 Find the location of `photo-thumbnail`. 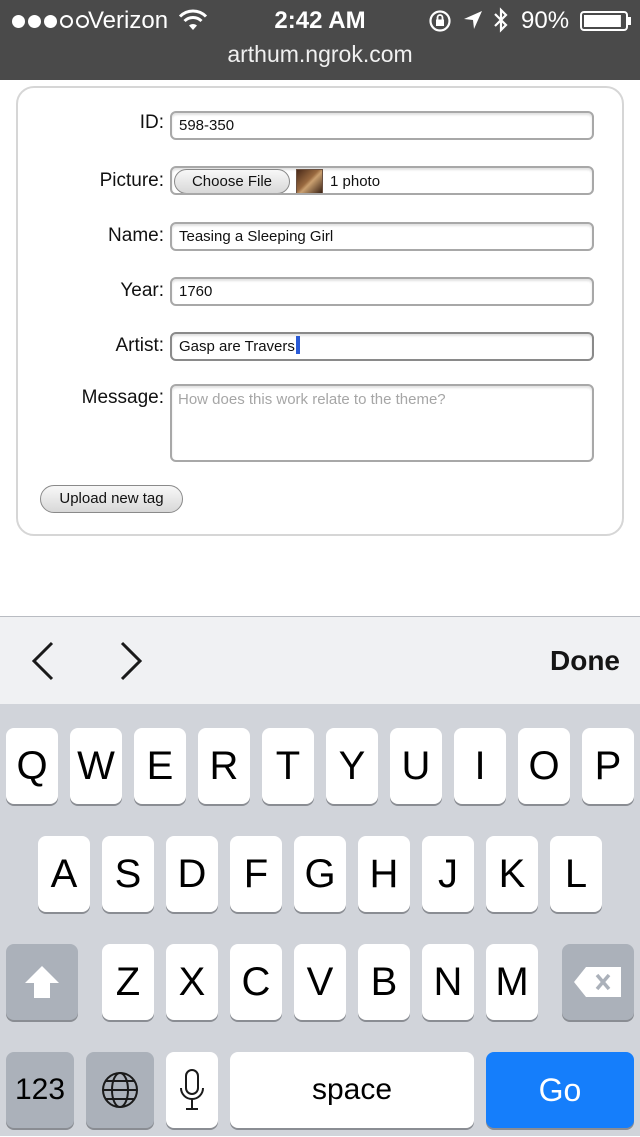

photo-thumbnail is located at coordinates (309, 181).